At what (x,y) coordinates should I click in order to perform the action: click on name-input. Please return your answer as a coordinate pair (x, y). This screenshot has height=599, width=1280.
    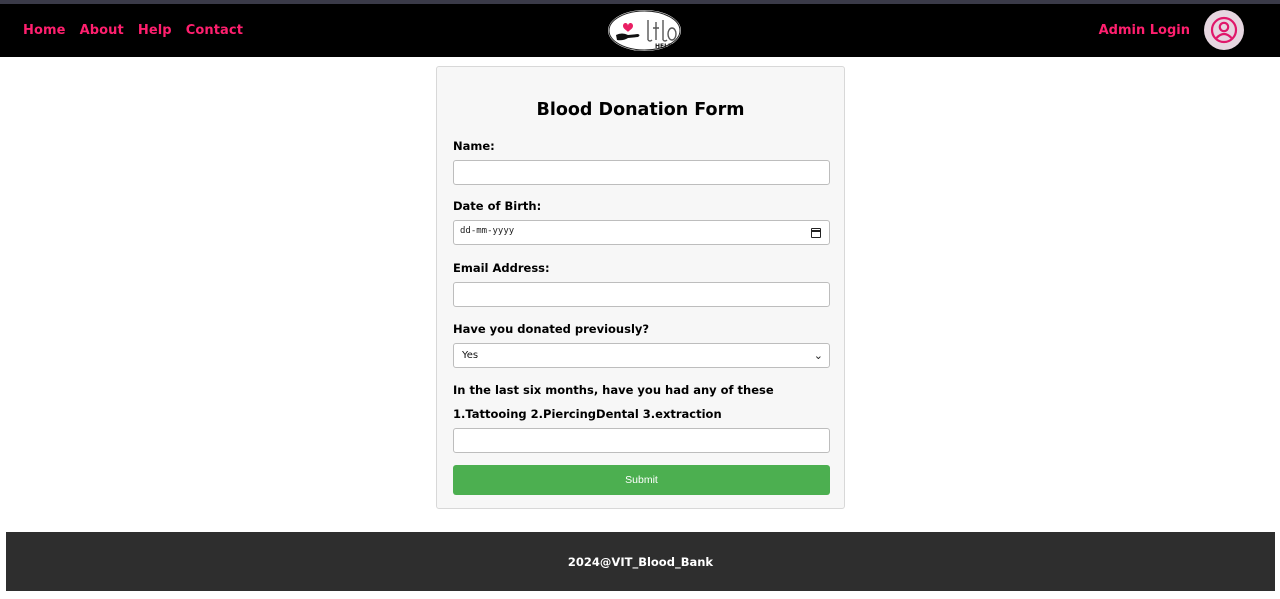
    Looking at the image, I should click on (641, 172).